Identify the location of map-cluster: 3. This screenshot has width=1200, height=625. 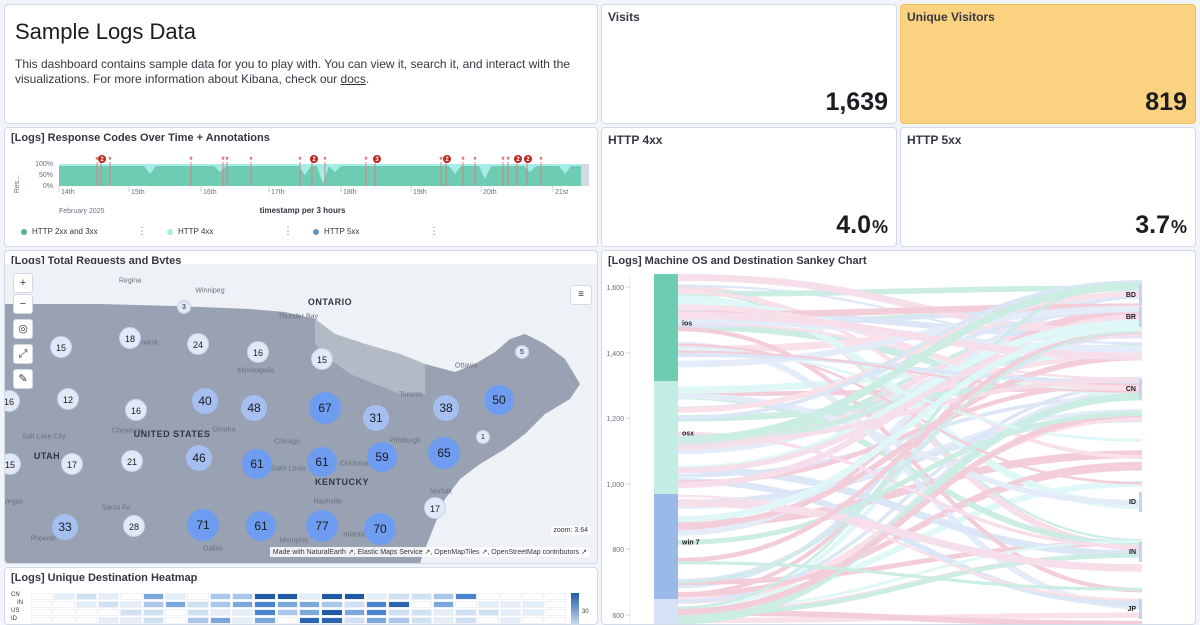
(184, 307).